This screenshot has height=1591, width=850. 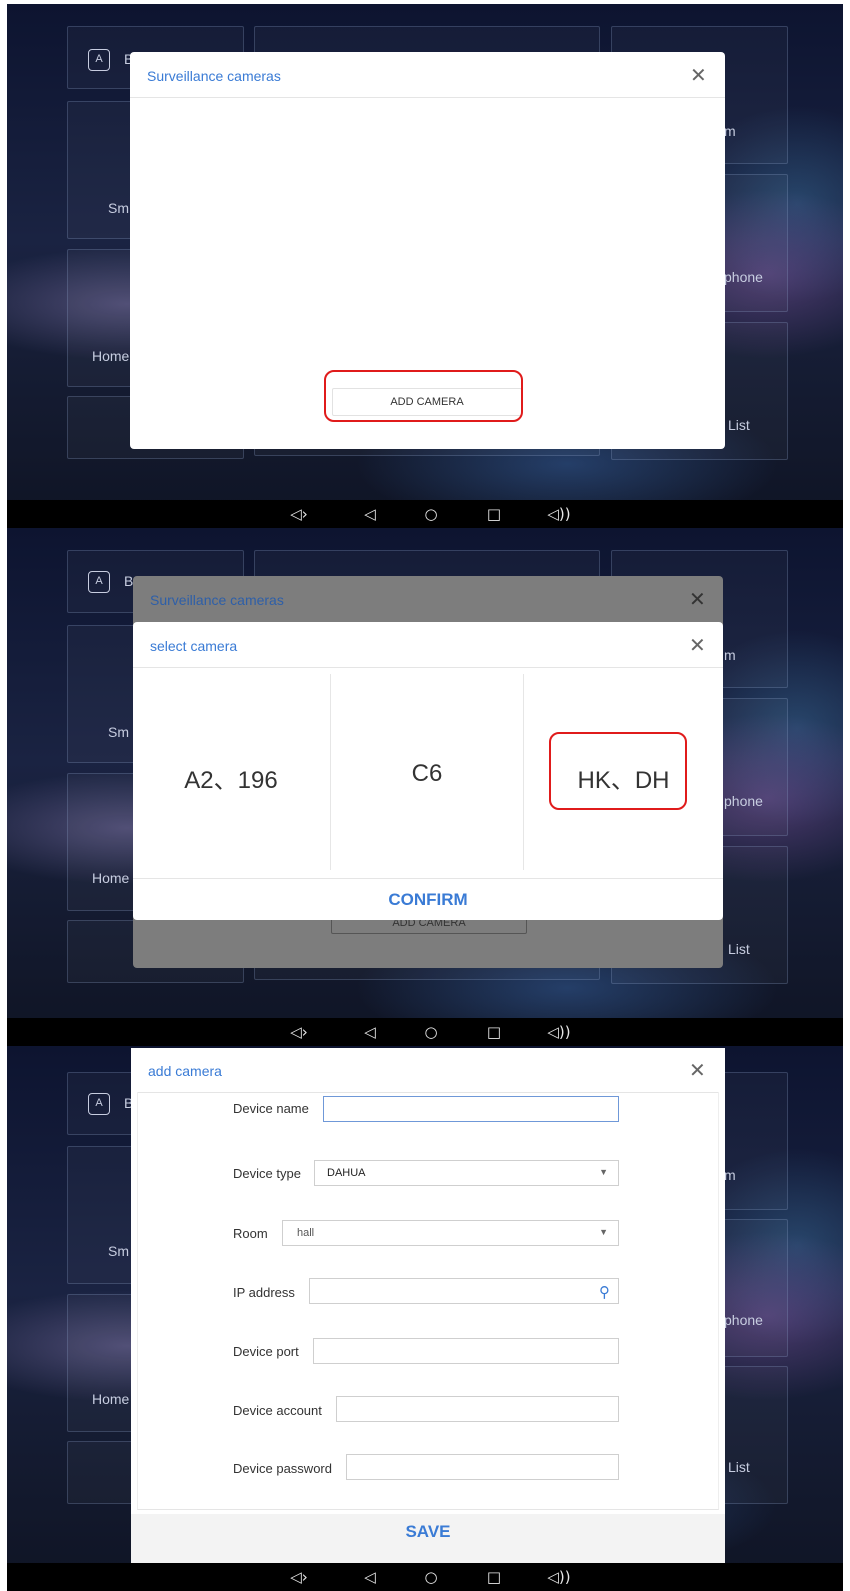 I want to click on device-name-label: Device name, so click(x=271, y=1108).